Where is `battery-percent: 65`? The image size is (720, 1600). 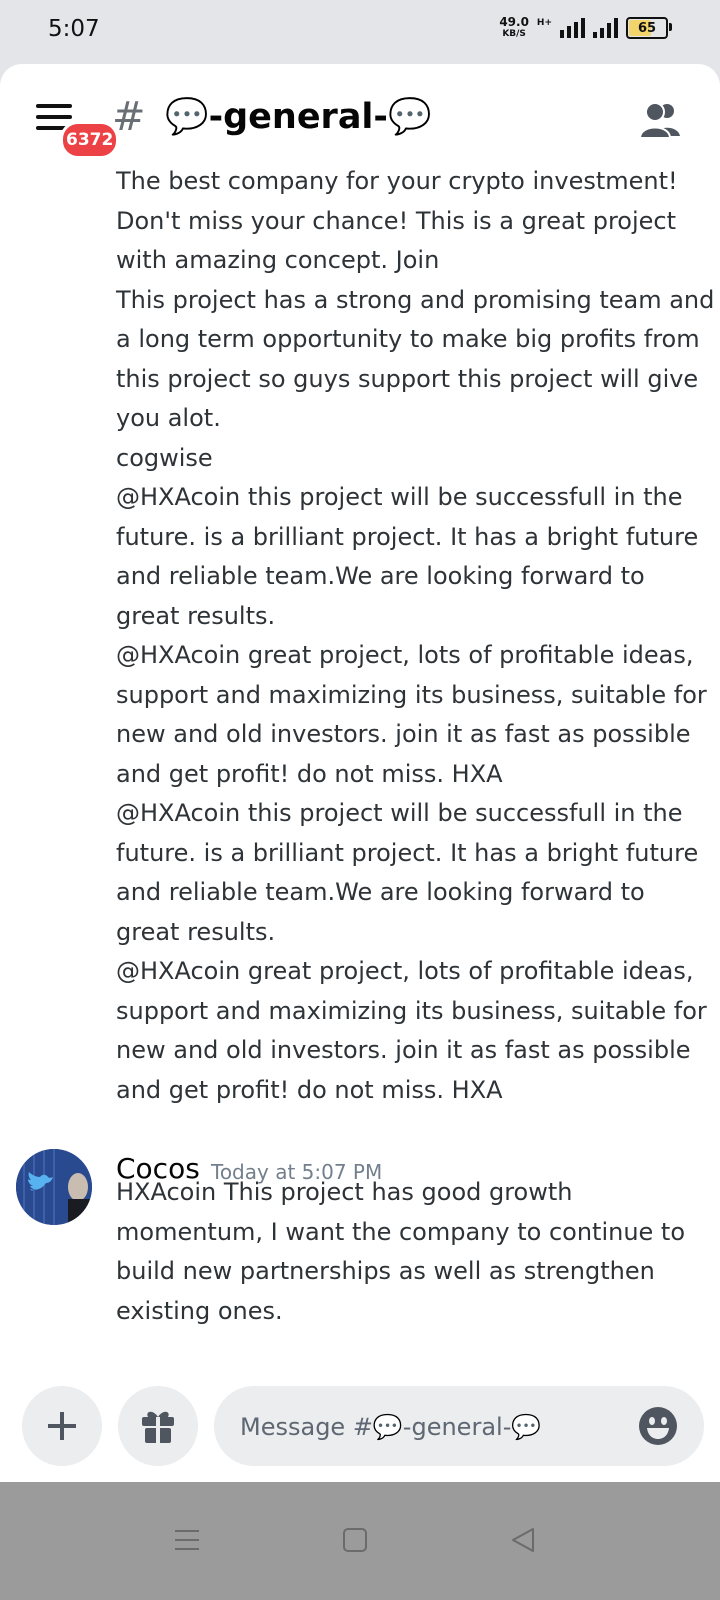
battery-percent: 65 is located at coordinates (647, 28).